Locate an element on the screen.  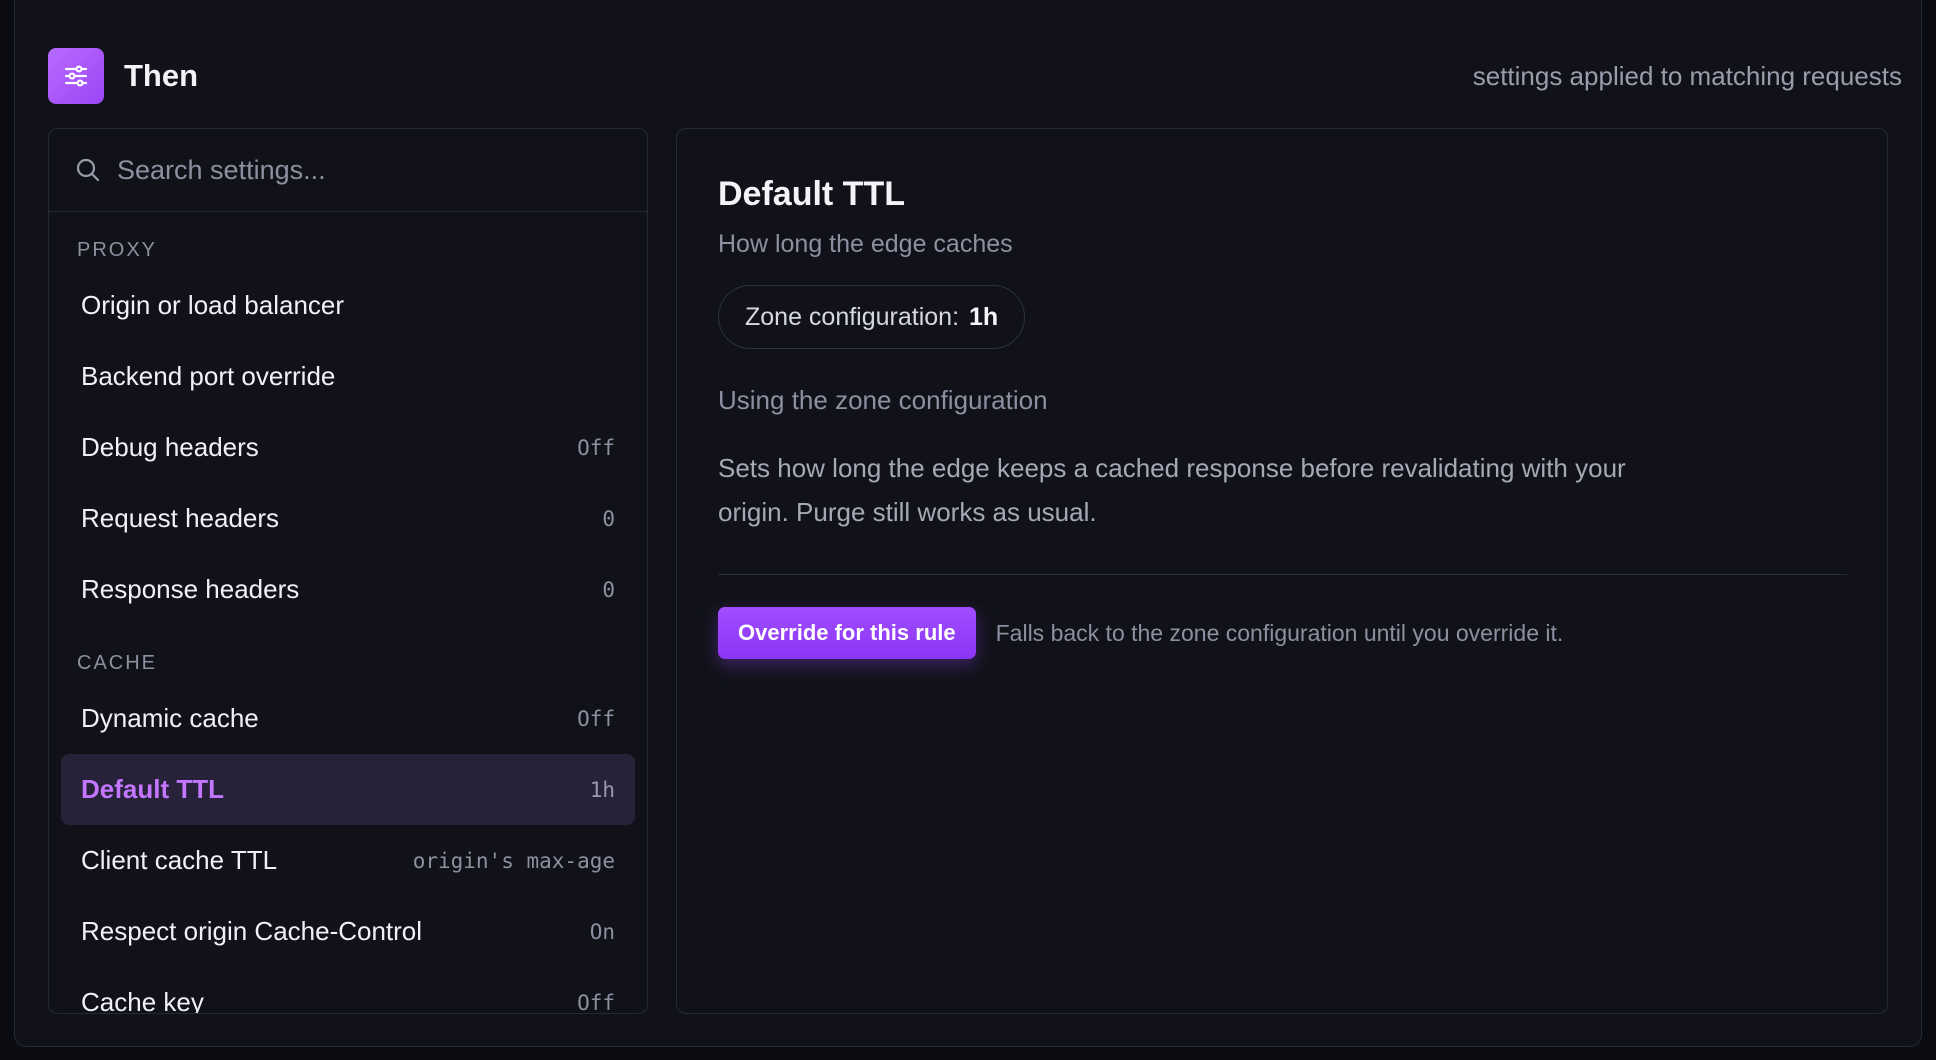
sidebar-item-label: Backend port override is located at coordinates (208, 376).